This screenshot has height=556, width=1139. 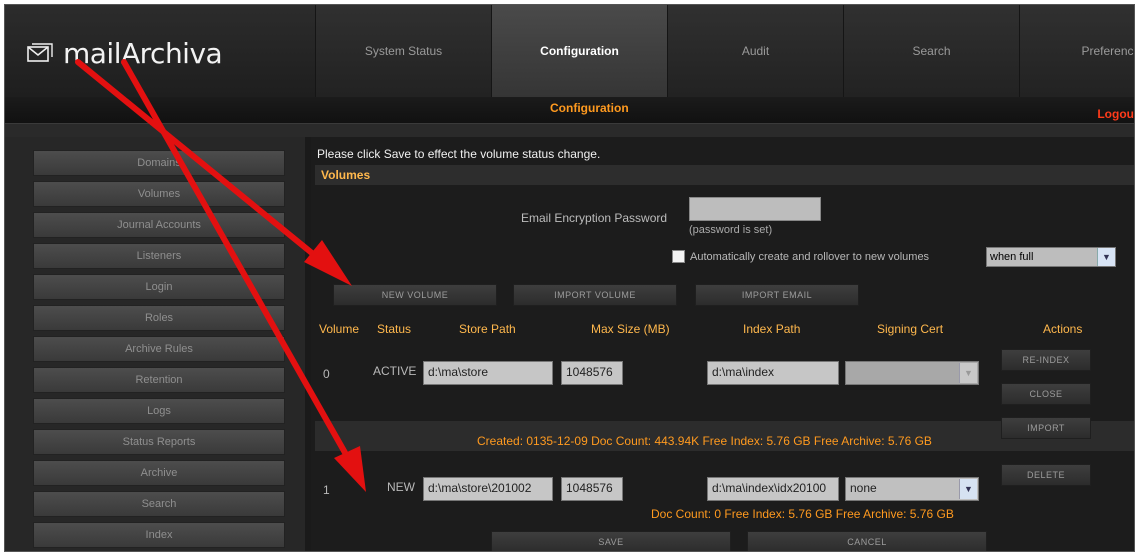 I want to click on volumes-section-title: Volumes, so click(x=346, y=175).